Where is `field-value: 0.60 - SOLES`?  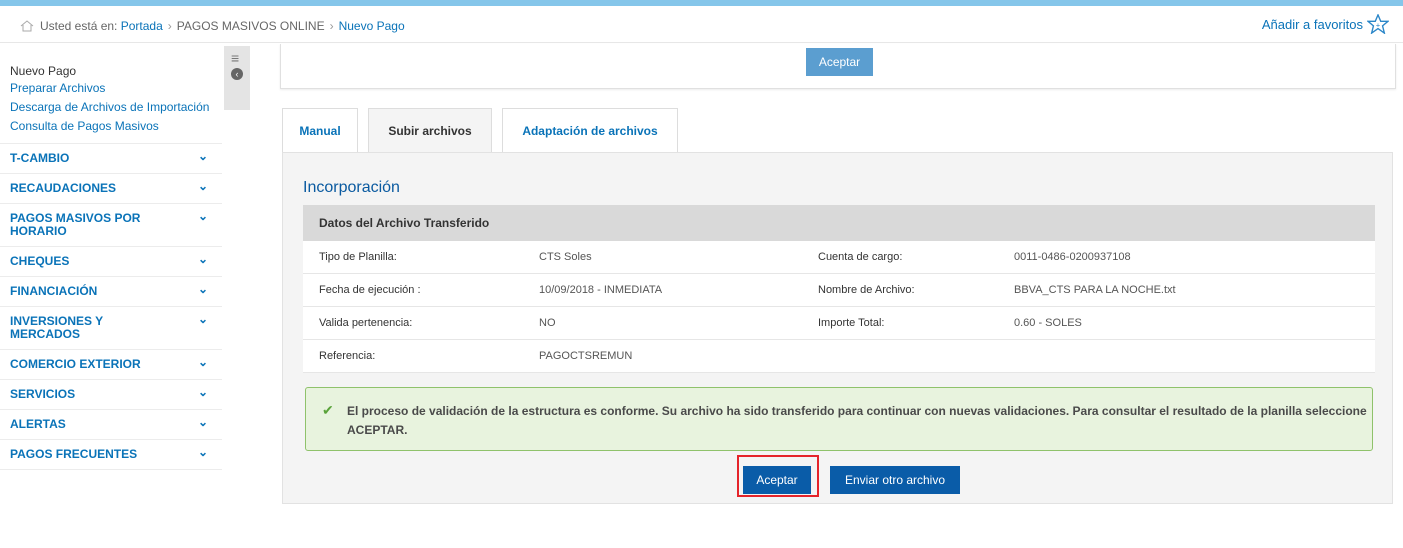 field-value: 0.60 - SOLES is located at coordinates (1048, 323).